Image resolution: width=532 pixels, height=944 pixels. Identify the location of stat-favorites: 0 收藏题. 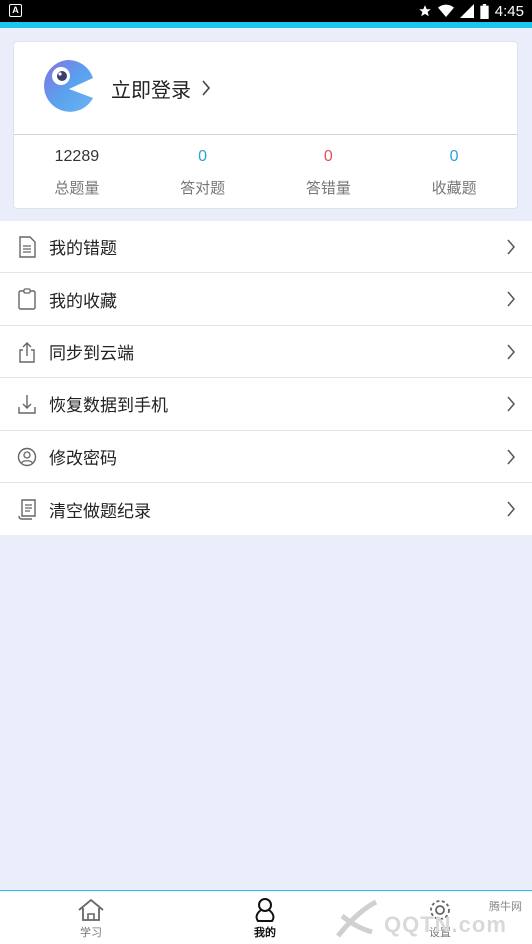
(454, 172).